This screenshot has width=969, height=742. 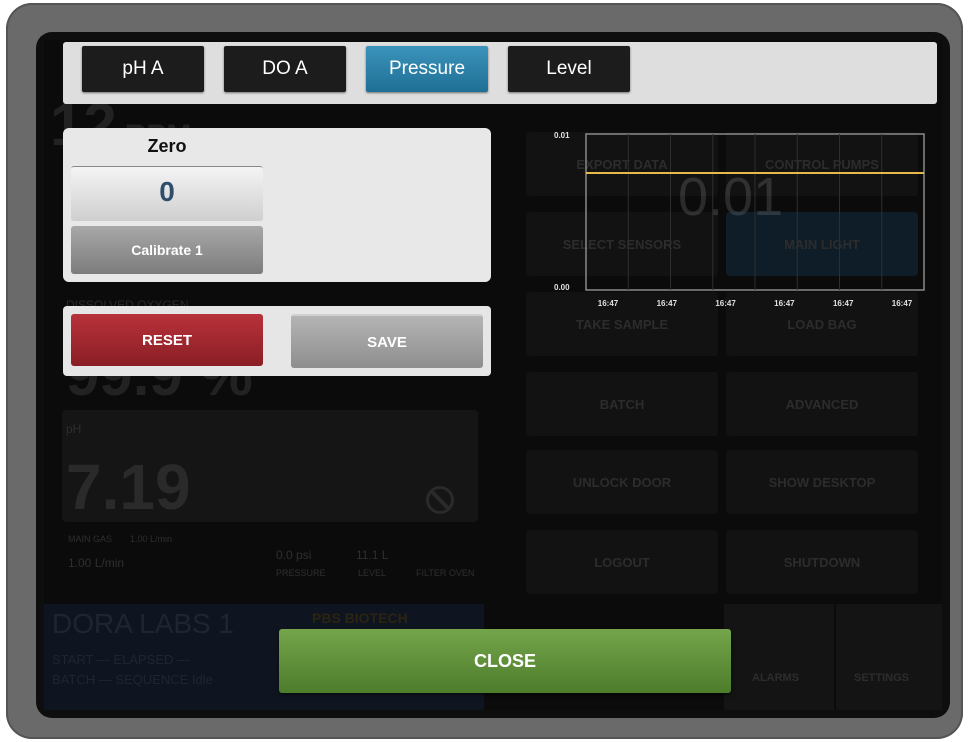 I want to click on tile-advanced: ADVANCED, so click(x=822, y=404).